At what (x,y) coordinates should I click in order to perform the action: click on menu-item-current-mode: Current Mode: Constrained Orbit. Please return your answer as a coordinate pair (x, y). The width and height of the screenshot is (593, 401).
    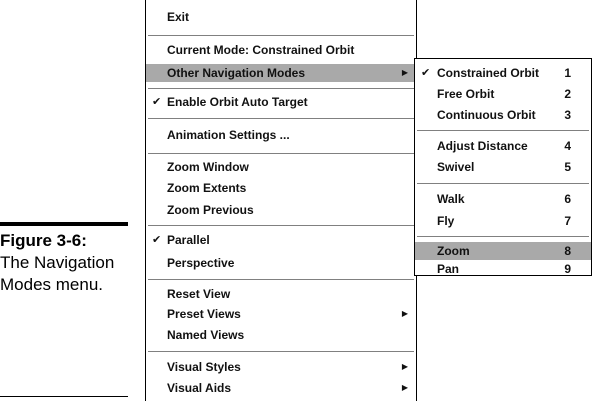
    Looking at the image, I should click on (281, 50).